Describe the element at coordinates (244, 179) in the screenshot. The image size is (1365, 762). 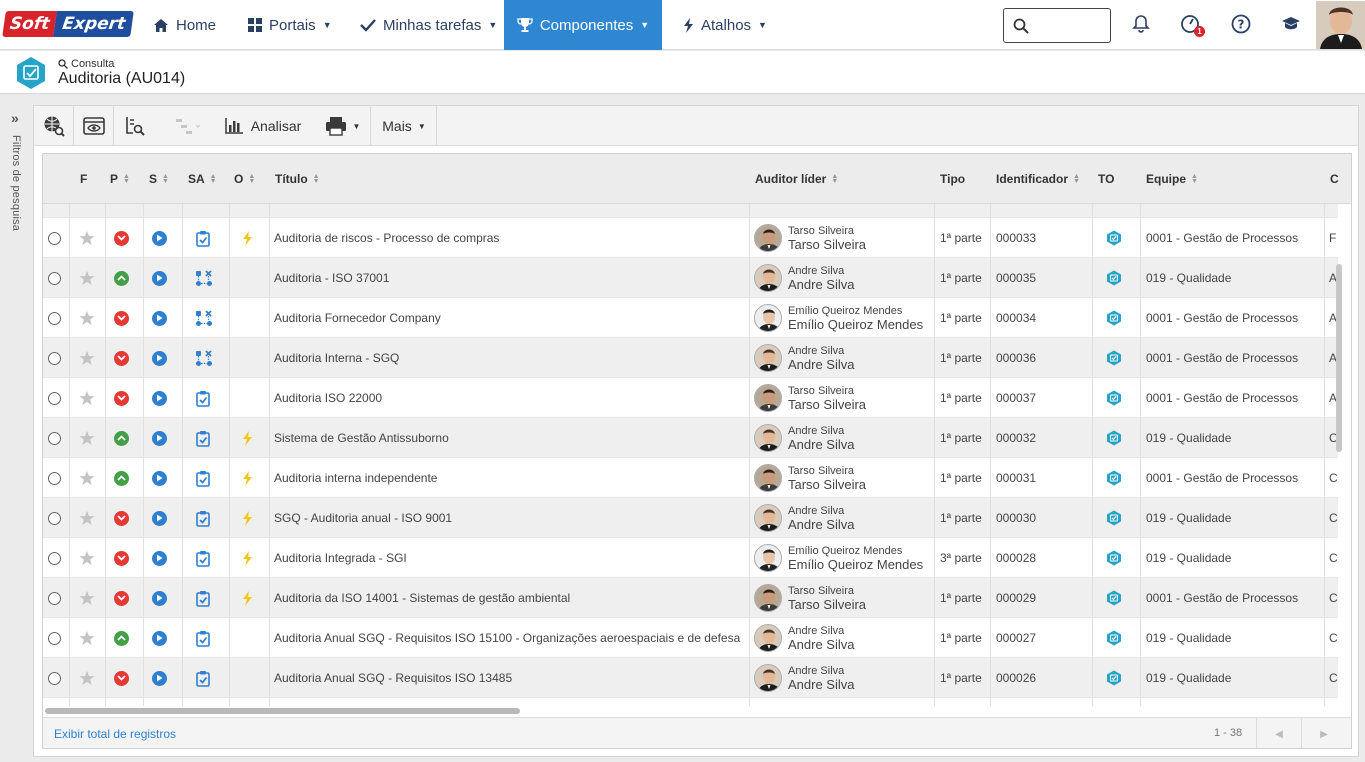
I see `column-header-4: O ▲ ▼` at that location.